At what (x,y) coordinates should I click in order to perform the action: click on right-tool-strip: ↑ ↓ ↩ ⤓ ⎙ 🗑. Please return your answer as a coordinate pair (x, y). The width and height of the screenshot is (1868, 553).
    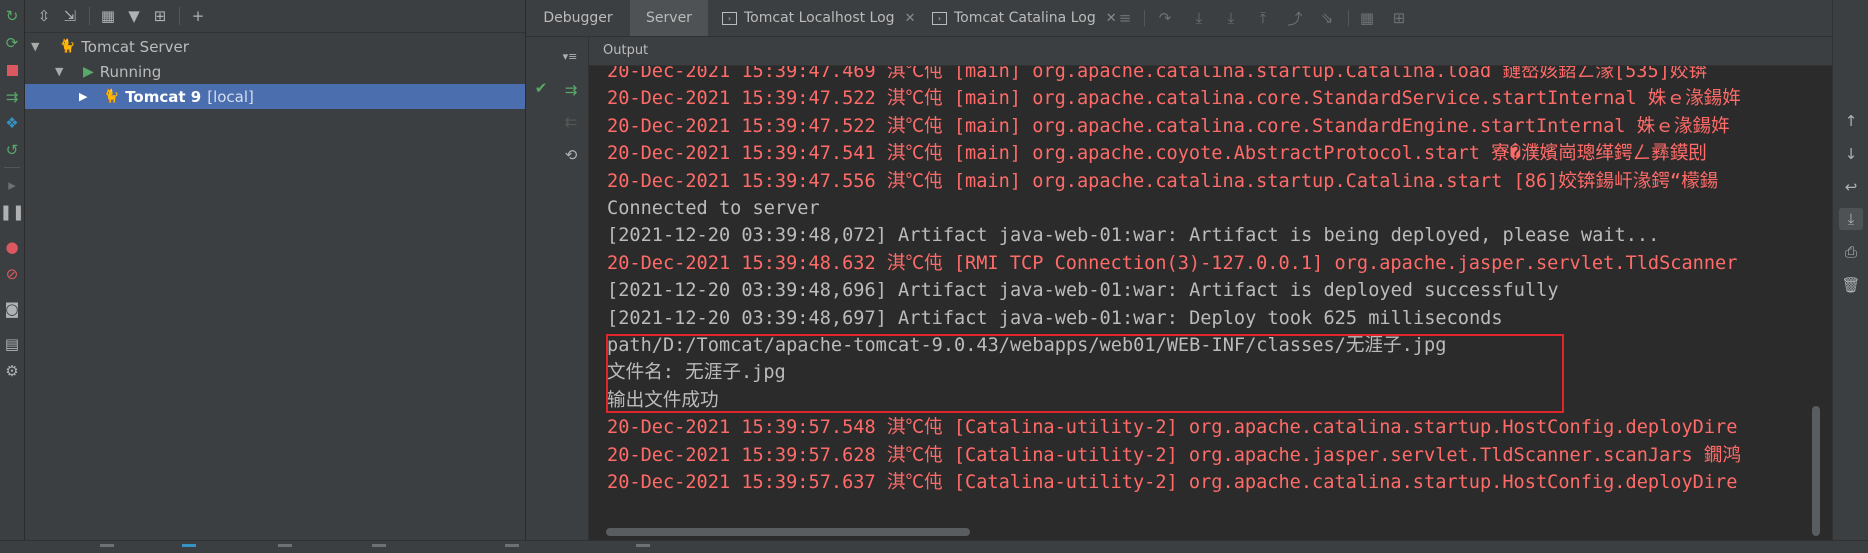
    Looking at the image, I should click on (1850, 270).